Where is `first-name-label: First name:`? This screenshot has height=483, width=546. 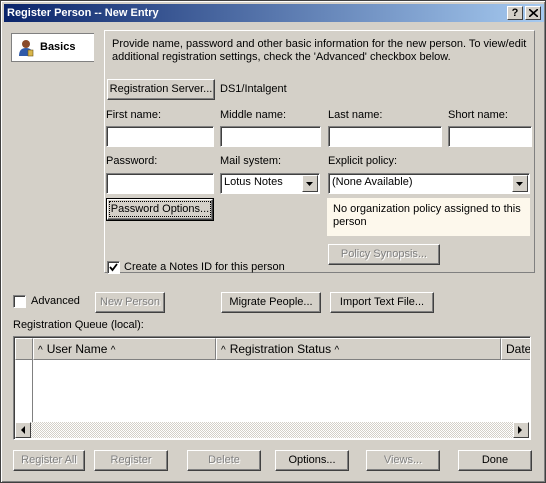
first-name-label: First name: is located at coordinates (134, 115).